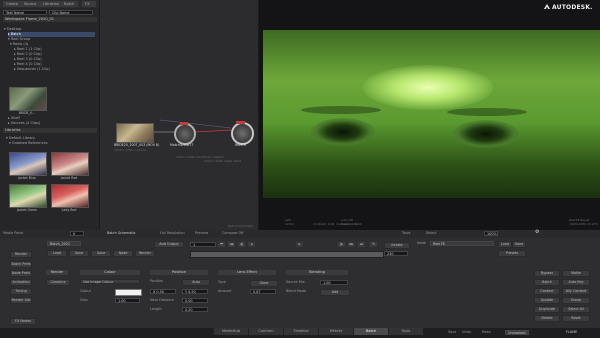  I want to click on source-clip-node, so click(135, 133).